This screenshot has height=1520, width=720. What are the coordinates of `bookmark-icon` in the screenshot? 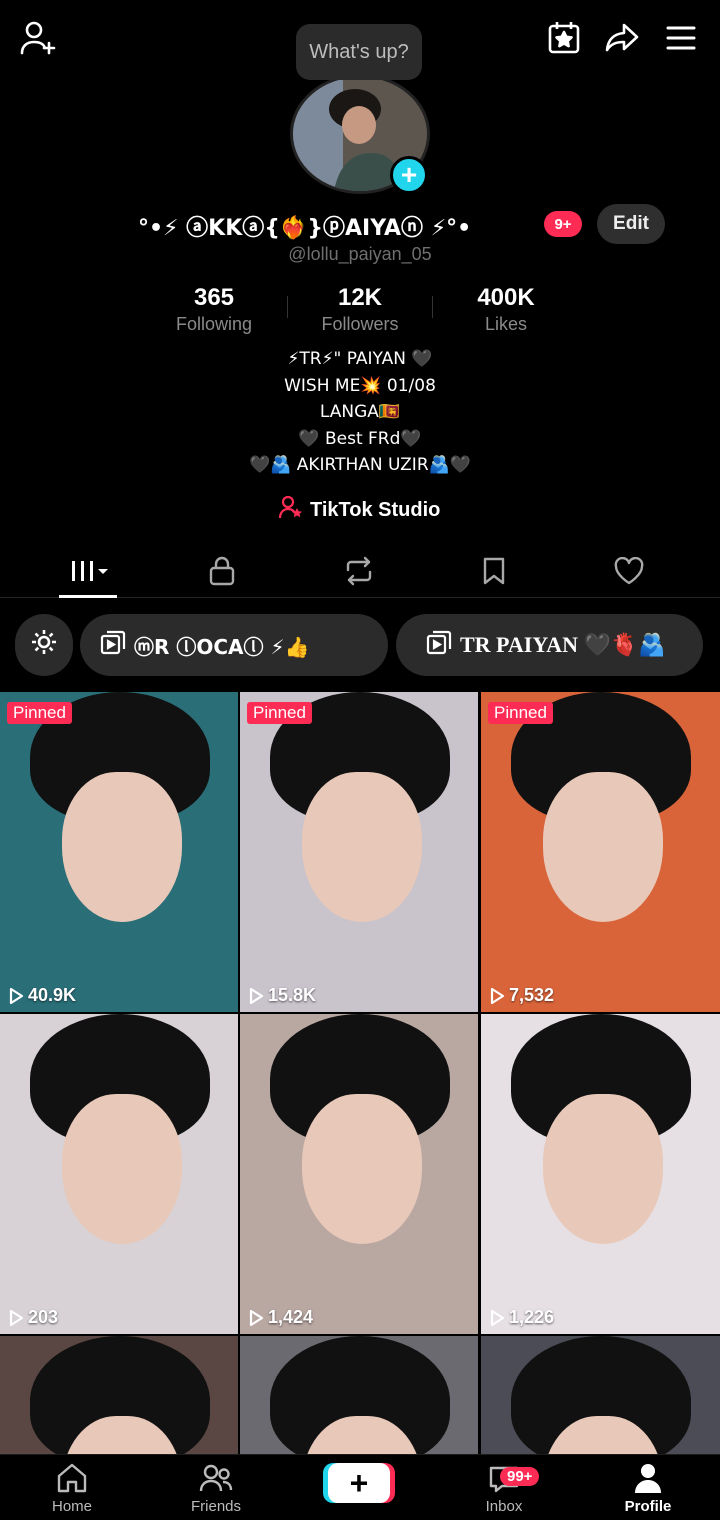 It's located at (494, 573).